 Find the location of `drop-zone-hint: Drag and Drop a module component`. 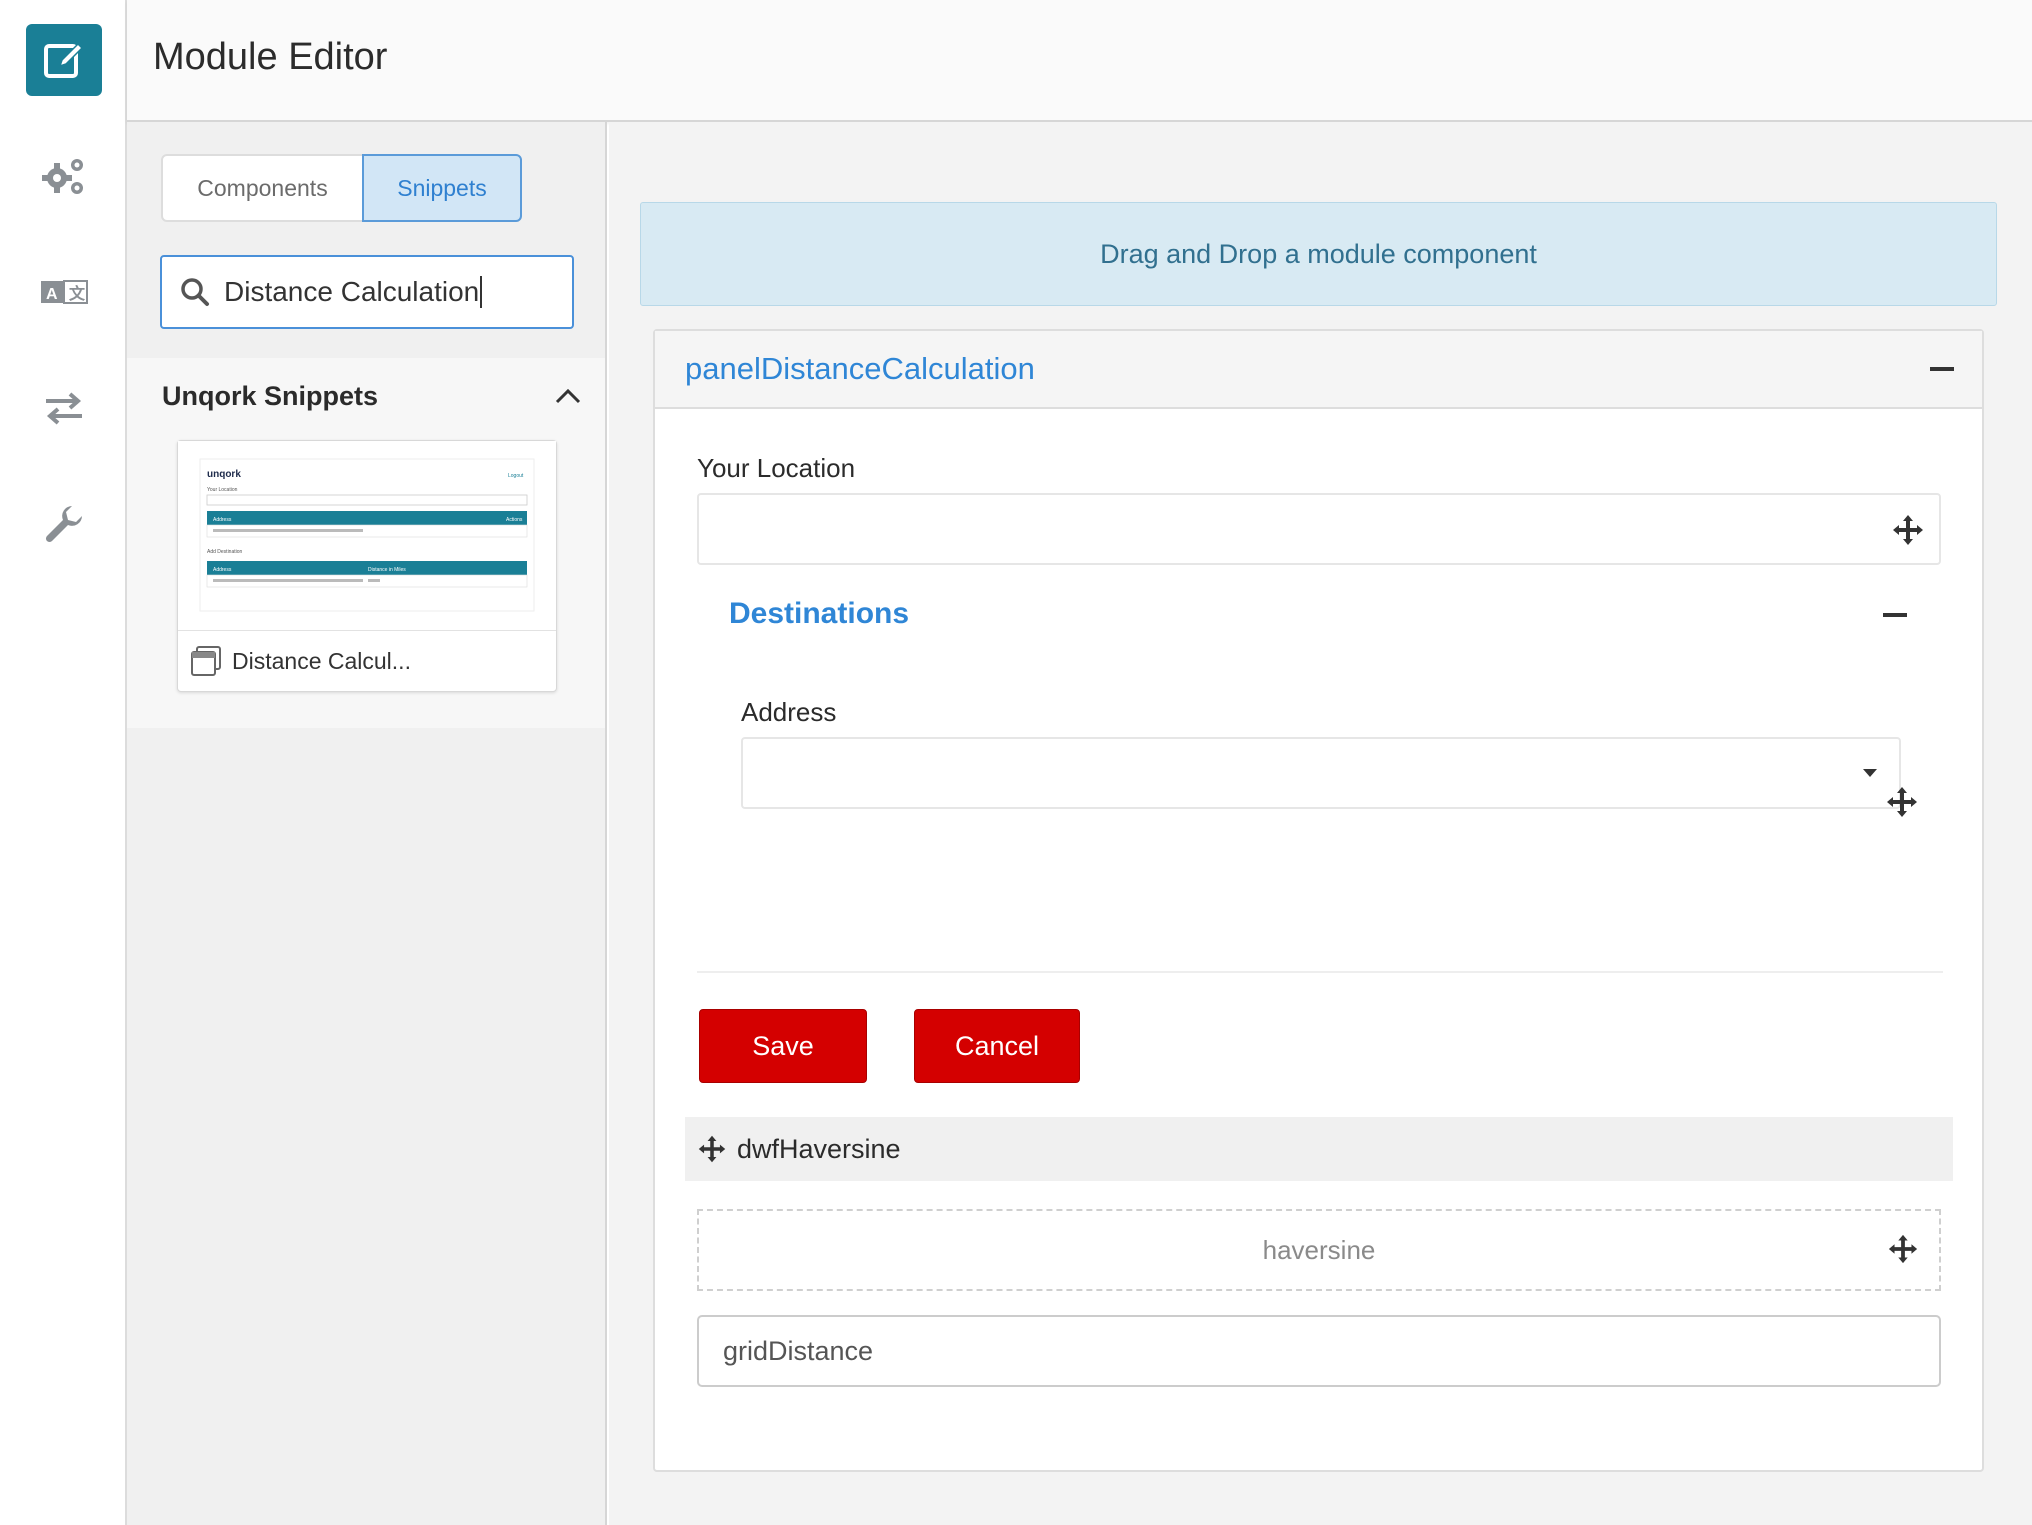

drop-zone-hint: Drag and Drop a module component is located at coordinates (1318, 254).